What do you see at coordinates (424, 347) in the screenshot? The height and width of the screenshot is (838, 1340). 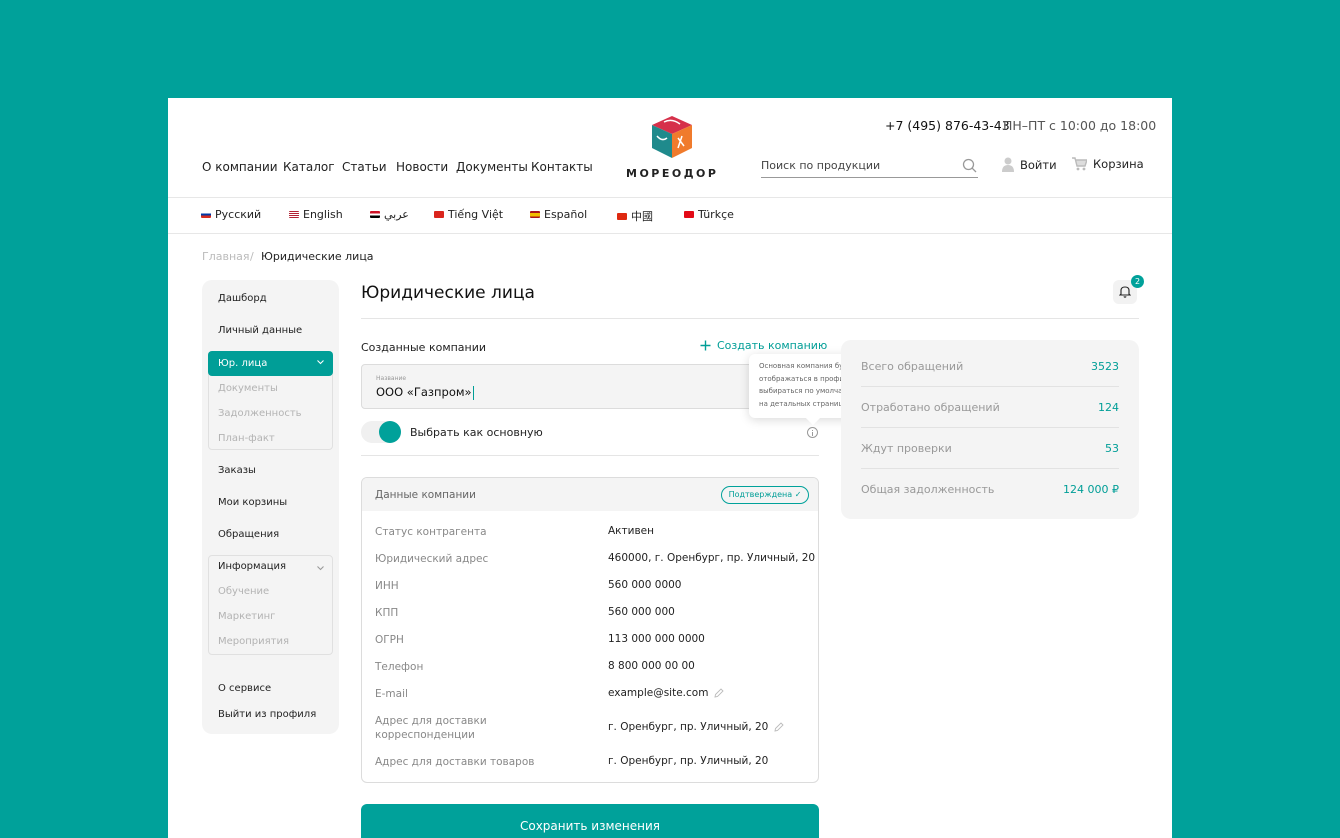 I see `created-companies-label: Созданные компании` at bounding box center [424, 347].